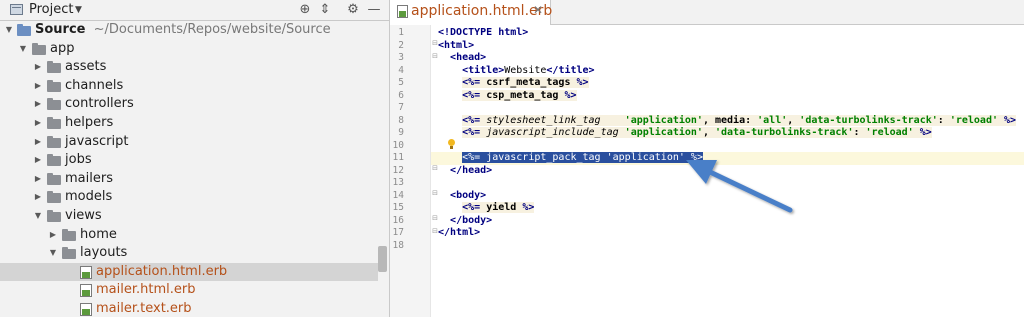 The image size is (1024, 317). Describe the element at coordinates (189, 142) in the screenshot. I see `tree-item-javascript: ▶ javascript` at that location.